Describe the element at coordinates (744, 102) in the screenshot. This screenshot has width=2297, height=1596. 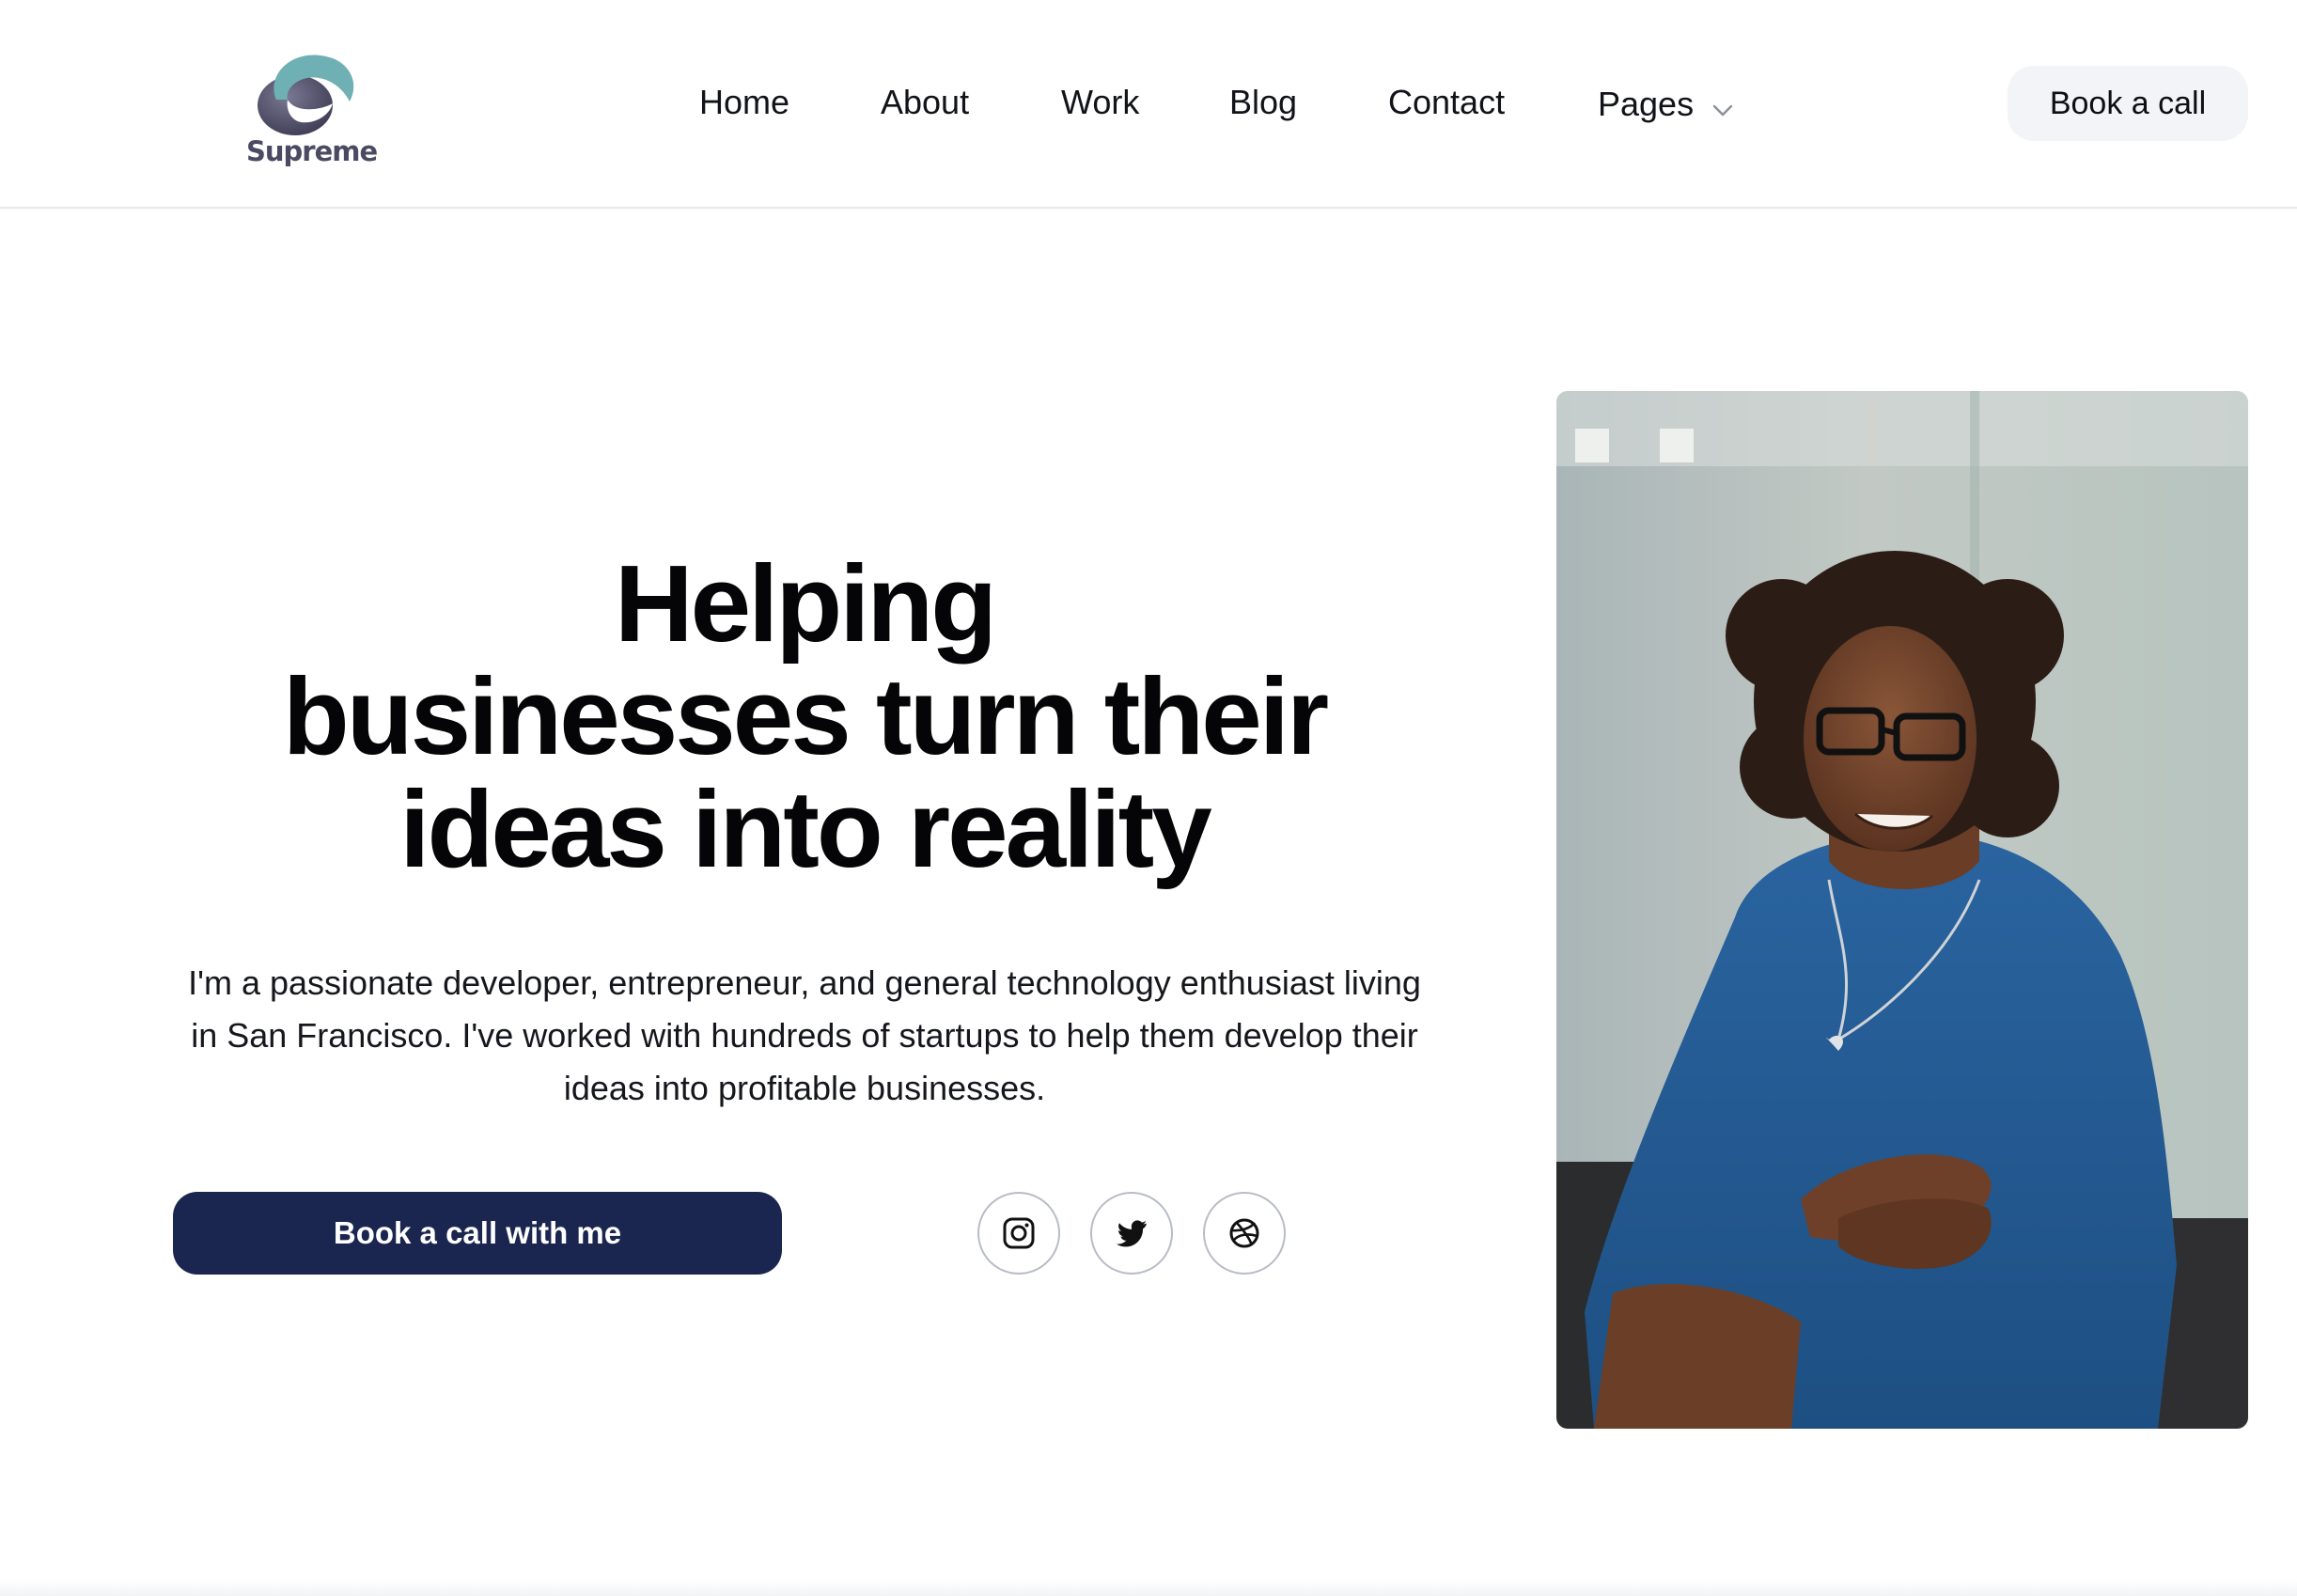
I see `nav-home: Home` at that location.